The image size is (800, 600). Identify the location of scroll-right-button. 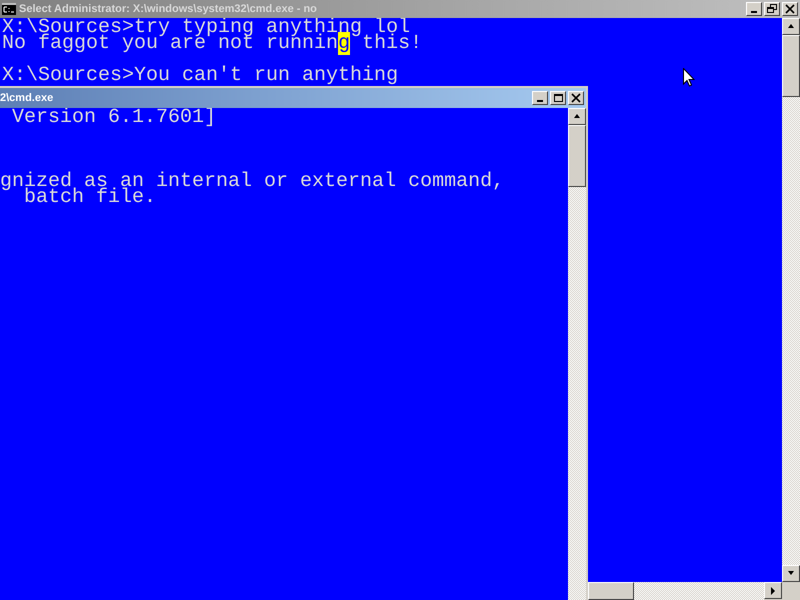
(773, 590).